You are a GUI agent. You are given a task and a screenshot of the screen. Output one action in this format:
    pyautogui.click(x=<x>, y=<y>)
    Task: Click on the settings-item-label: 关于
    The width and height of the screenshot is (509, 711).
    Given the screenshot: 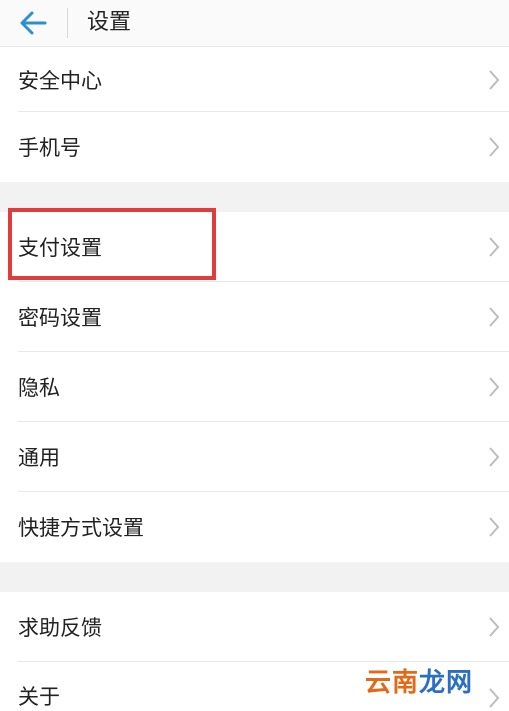 What is the action you would take?
    pyautogui.click(x=39, y=697)
    